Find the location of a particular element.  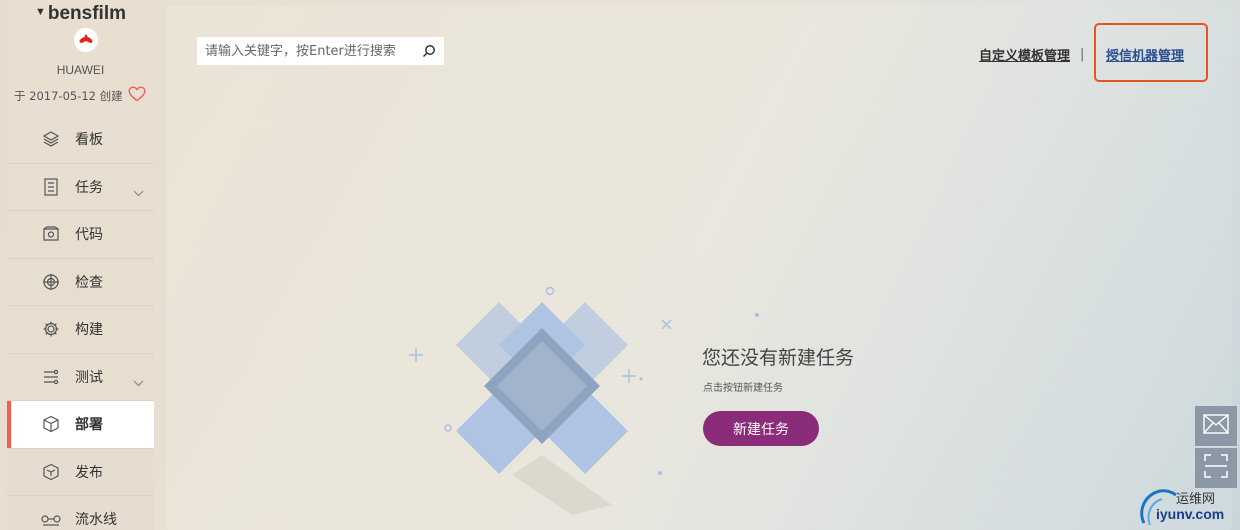

caret-down-icon: ▼ is located at coordinates (40, 12).